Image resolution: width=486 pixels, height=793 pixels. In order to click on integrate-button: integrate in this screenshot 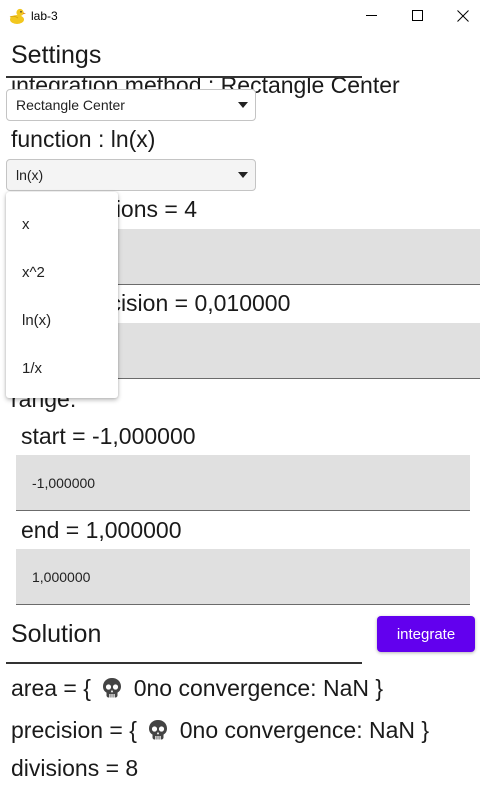, I will do `click(426, 634)`.